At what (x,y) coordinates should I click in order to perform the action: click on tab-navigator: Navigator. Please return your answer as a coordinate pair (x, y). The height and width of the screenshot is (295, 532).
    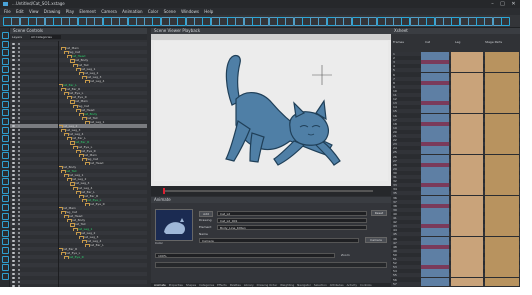
    Looking at the image, I should click on (304, 285).